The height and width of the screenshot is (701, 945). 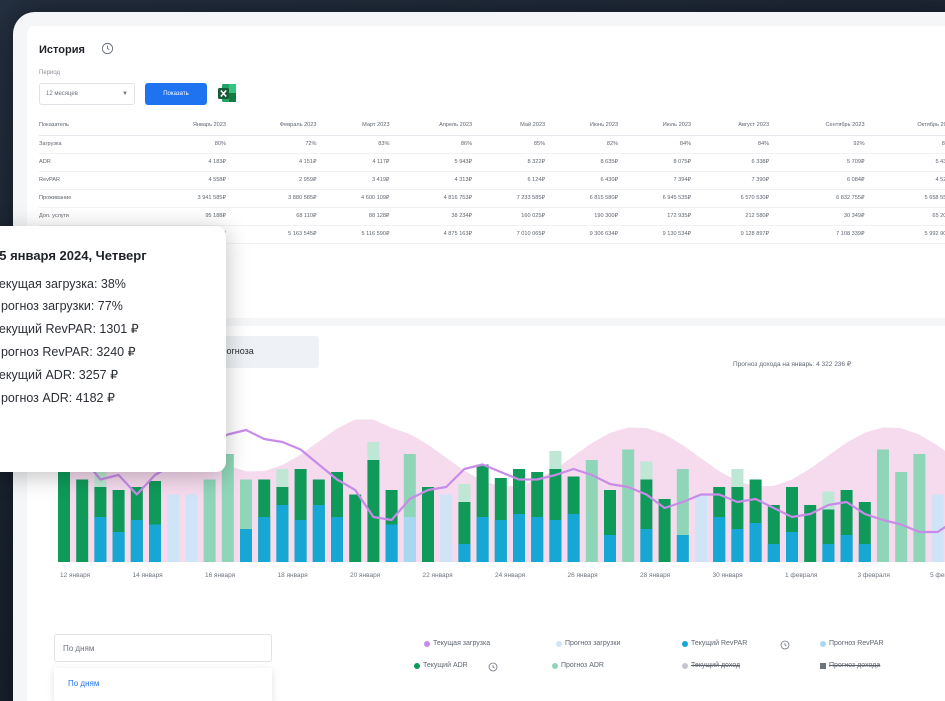 What do you see at coordinates (163, 648) in the screenshot?
I see `granularity-select: По дням` at bounding box center [163, 648].